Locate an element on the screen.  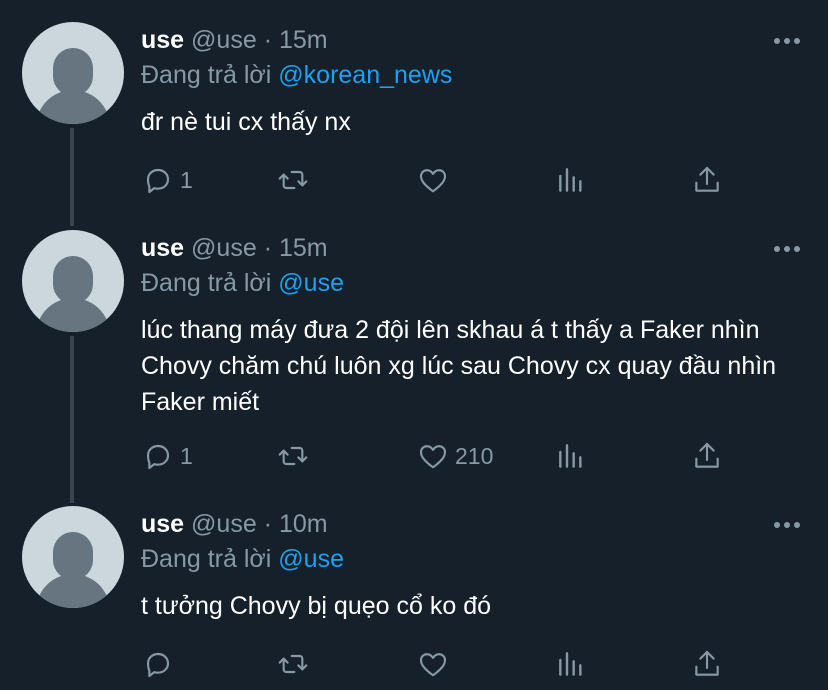
reply-button is located at coordinates (161, 664).